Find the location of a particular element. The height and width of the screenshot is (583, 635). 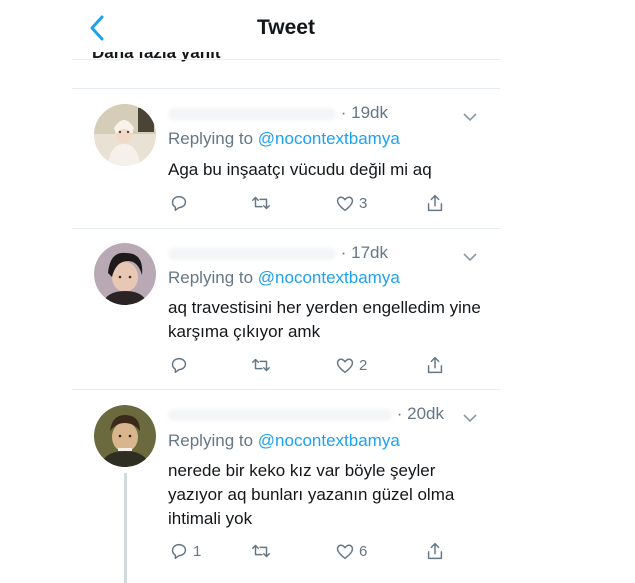

like-button: 2 is located at coordinates (350, 365).